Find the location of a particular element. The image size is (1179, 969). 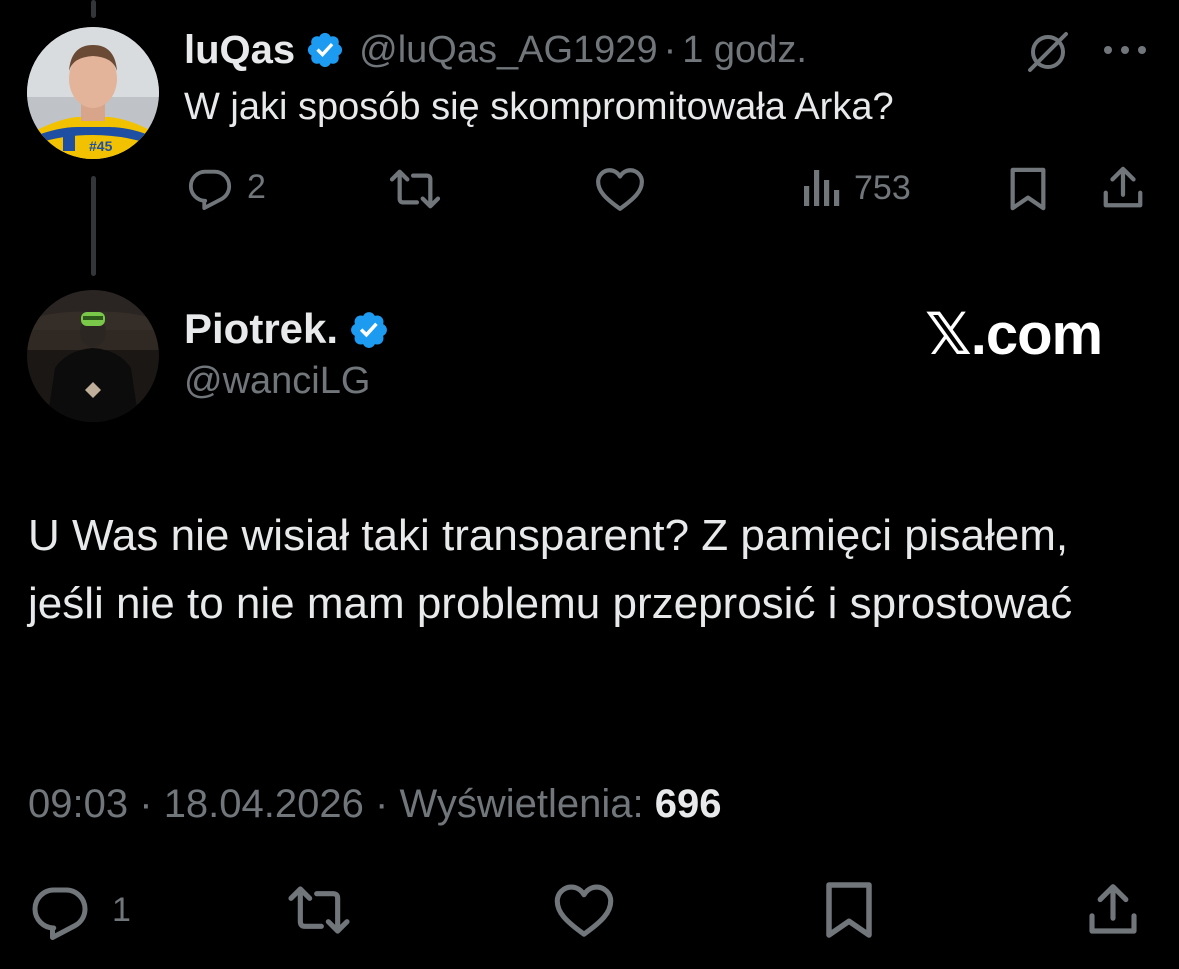

main-tweet-header: Piotrek. is located at coordinates (286, 329).